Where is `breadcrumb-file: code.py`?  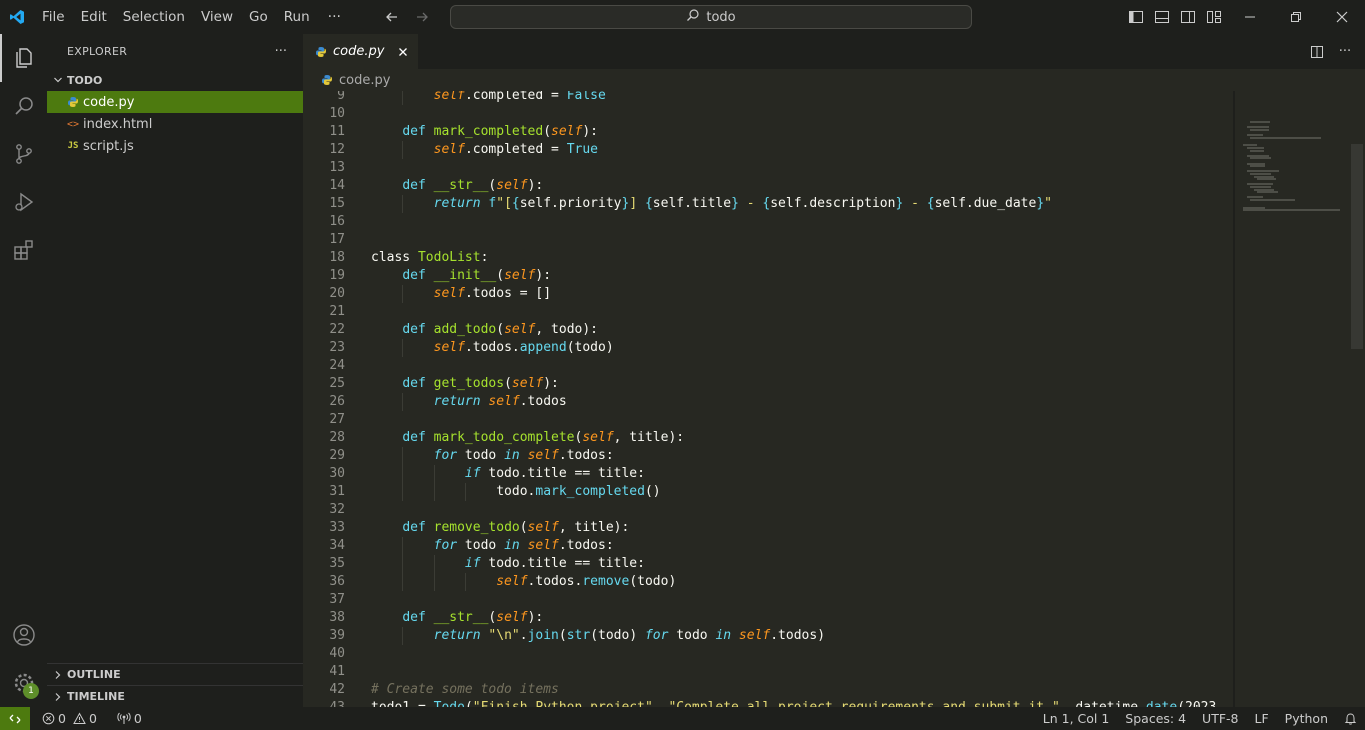
breadcrumb-file: code.py is located at coordinates (364, 80).